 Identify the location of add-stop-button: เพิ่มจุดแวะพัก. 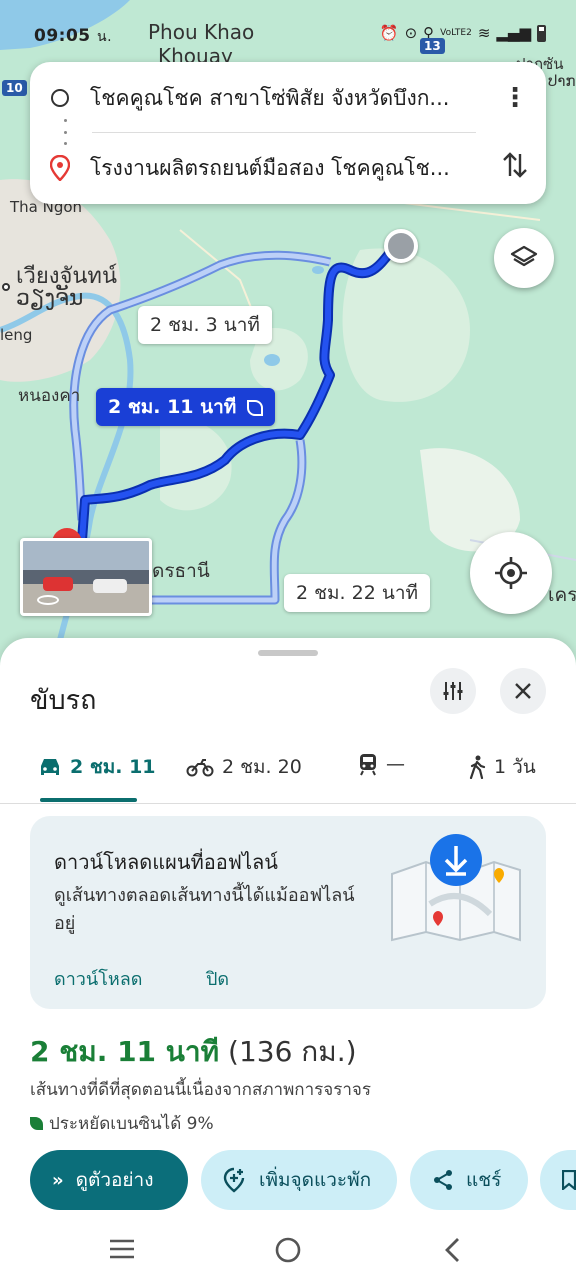
(299, 1180).